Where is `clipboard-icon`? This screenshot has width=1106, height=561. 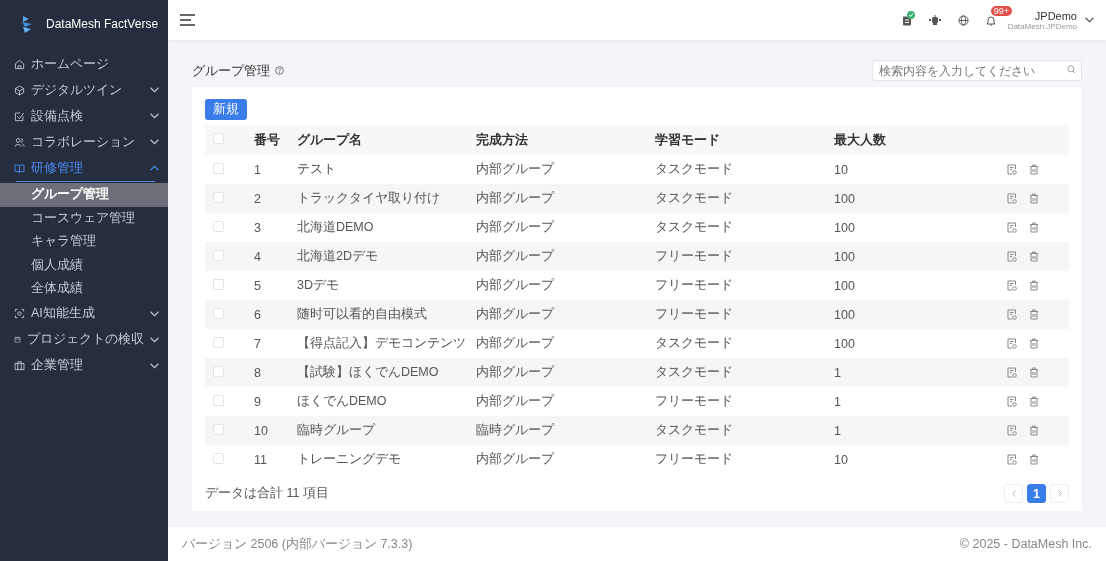
clipboard-icon is located at coordinates (906, 20).